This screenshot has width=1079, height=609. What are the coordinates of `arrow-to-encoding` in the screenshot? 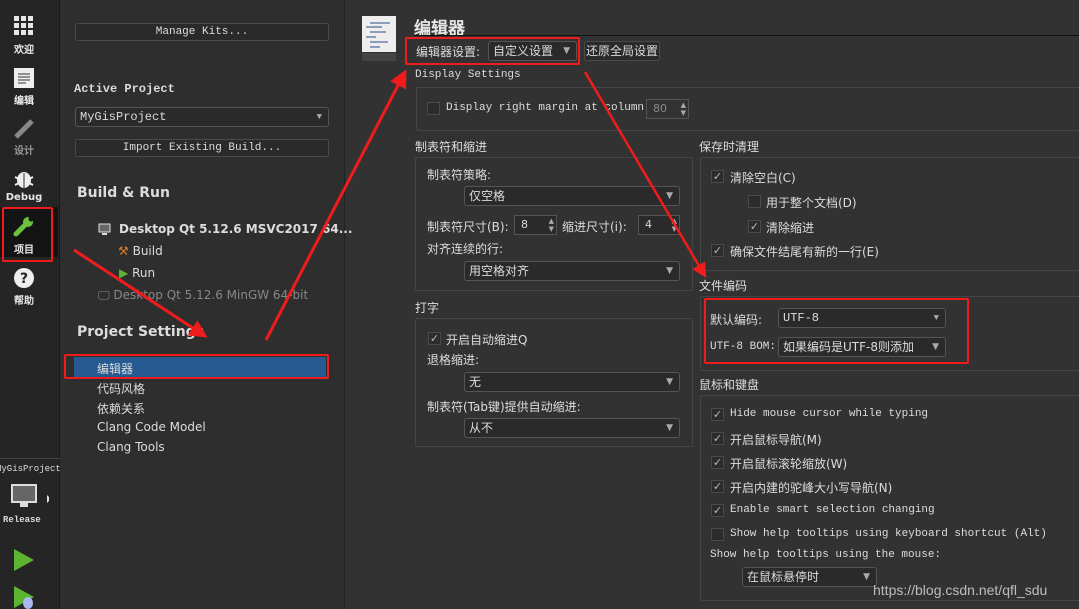 It's located at (645, 175).